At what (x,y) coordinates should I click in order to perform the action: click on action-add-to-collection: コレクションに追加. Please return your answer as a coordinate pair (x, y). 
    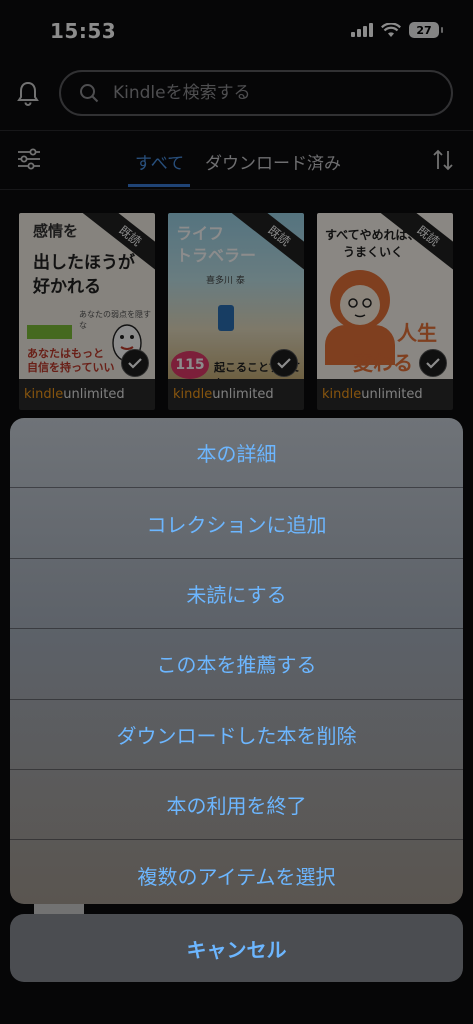
    Looking at the image, I should click on (236, 523).